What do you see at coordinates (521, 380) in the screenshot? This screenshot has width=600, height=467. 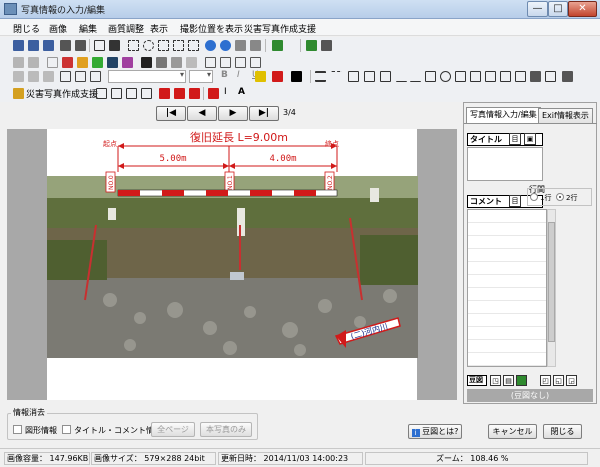 I see `zumen-icon-c` at bounding box center [521, 380].